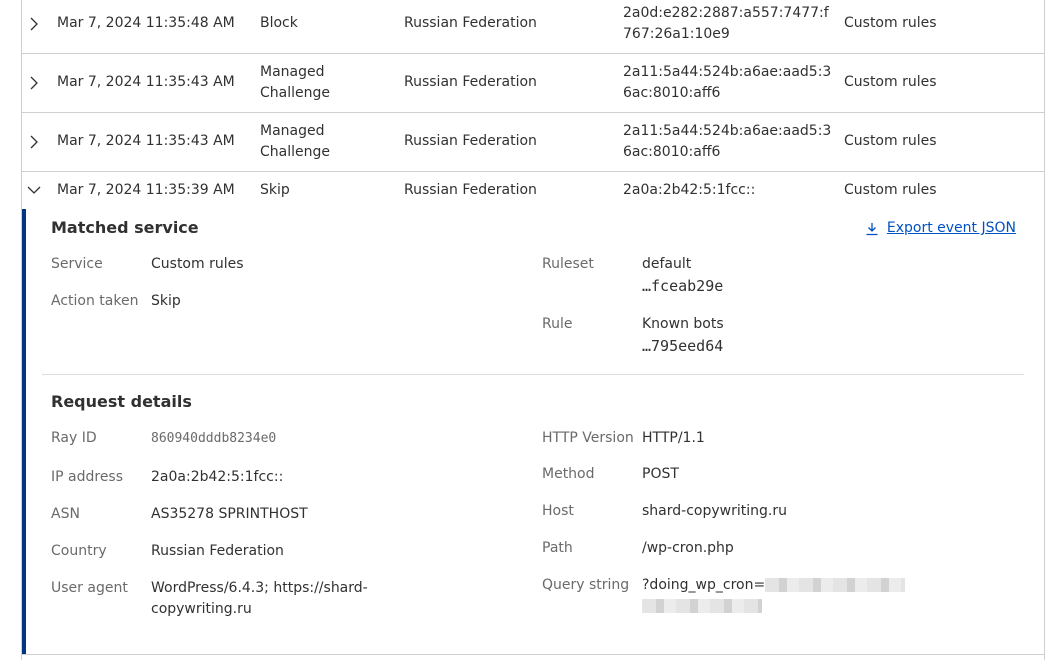  I want to click on section-divider, so click(533, 374).